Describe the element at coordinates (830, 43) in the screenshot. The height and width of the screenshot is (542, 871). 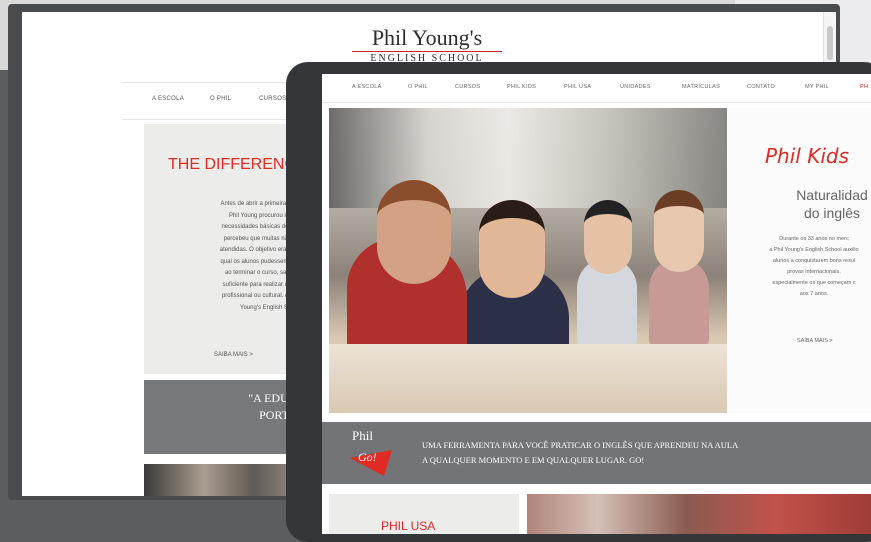
I see `scrollbar-thumb` at that location.